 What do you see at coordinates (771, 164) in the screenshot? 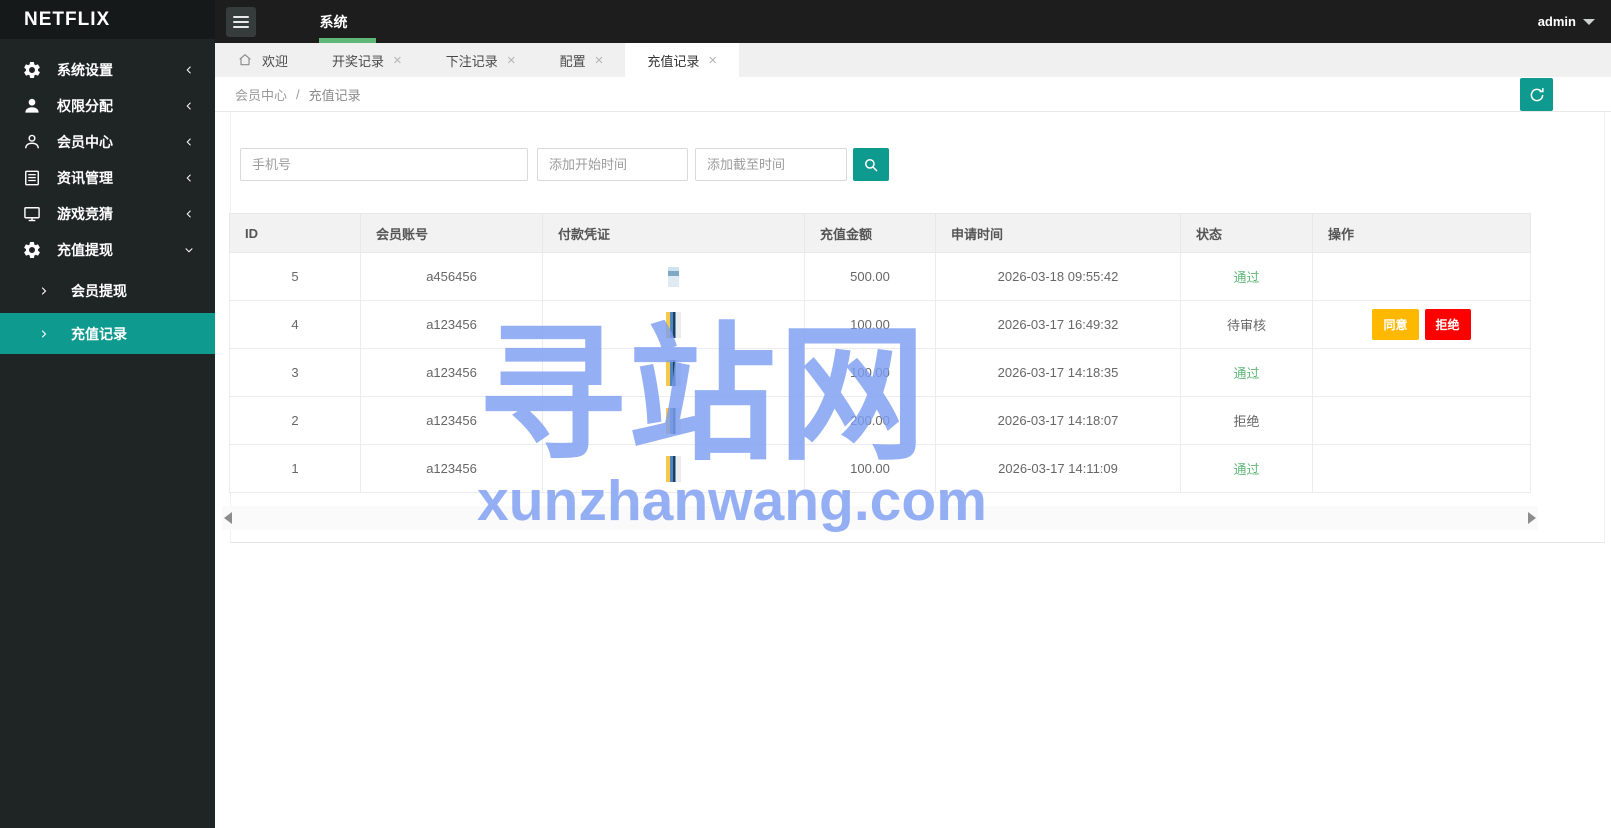
I see `end-time-input` at bounding box center [771, 164].